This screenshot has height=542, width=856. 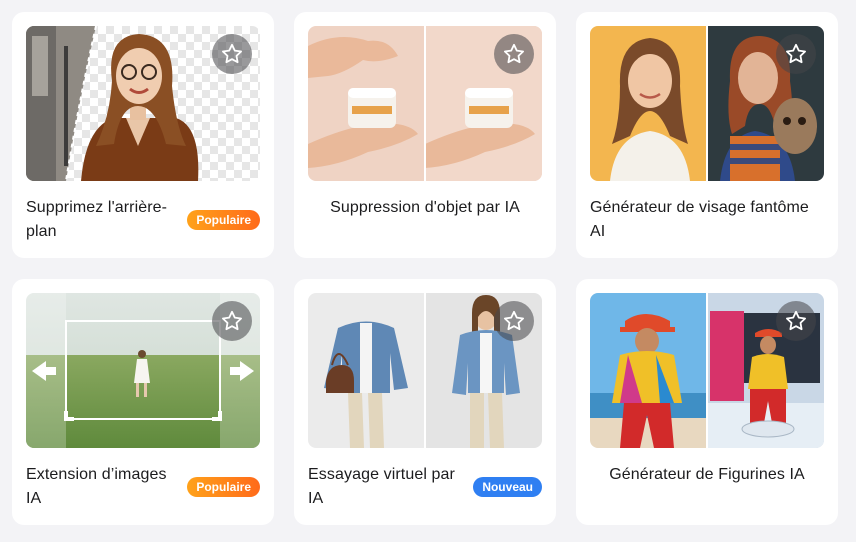 What do you see at coordinates (425, 207) in the screenshot?
I see `tool-title: Suppression d'objet par IA` at bounding box center [425, 207].